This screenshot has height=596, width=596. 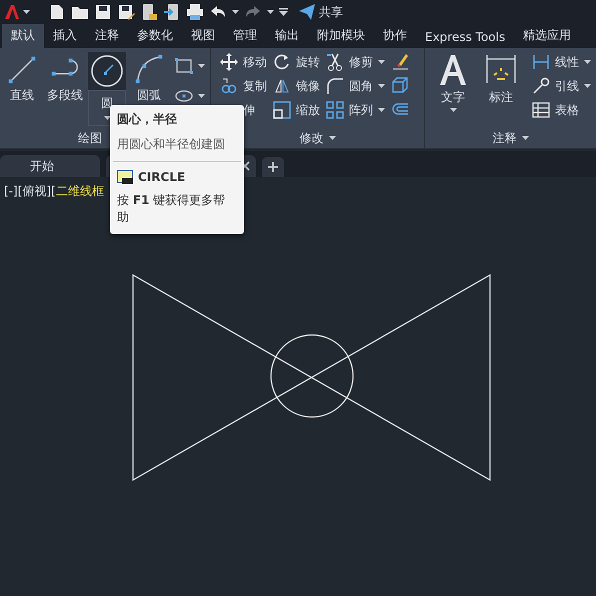 I want to click on polyline-icon, so click(x=65, y=67).